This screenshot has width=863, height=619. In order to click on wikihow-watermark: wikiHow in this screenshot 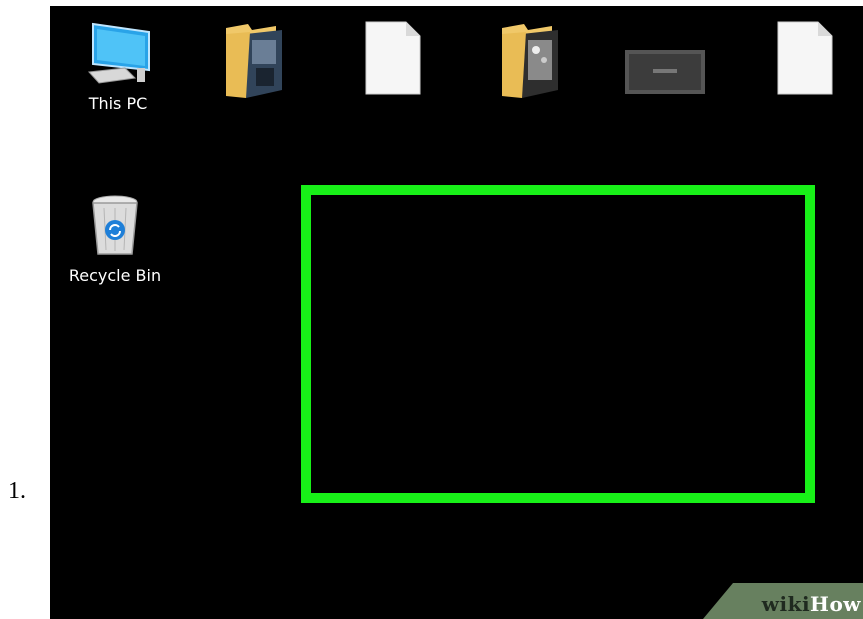, I will do `click(783, 601)`.